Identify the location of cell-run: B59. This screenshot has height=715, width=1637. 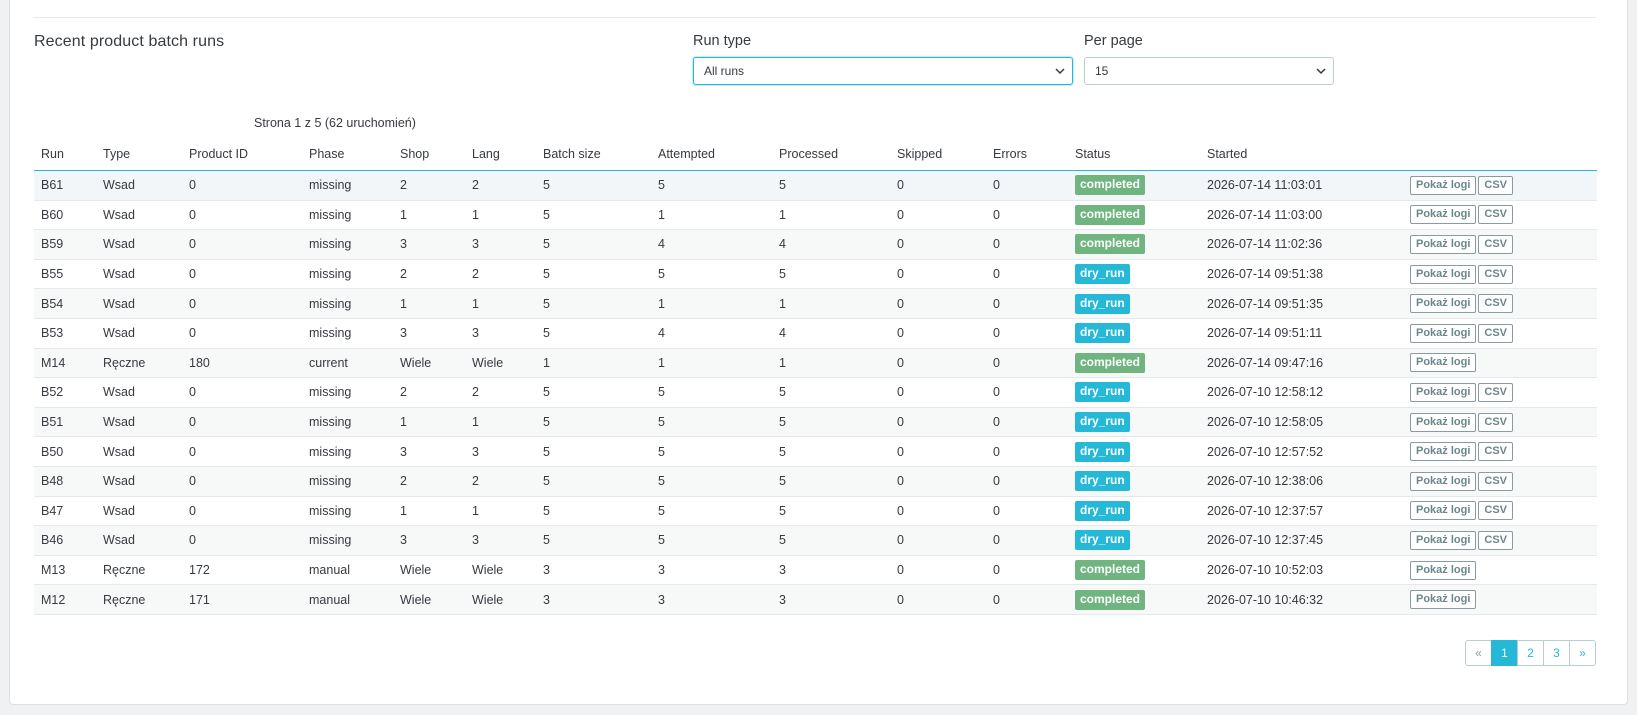
(65, 244).